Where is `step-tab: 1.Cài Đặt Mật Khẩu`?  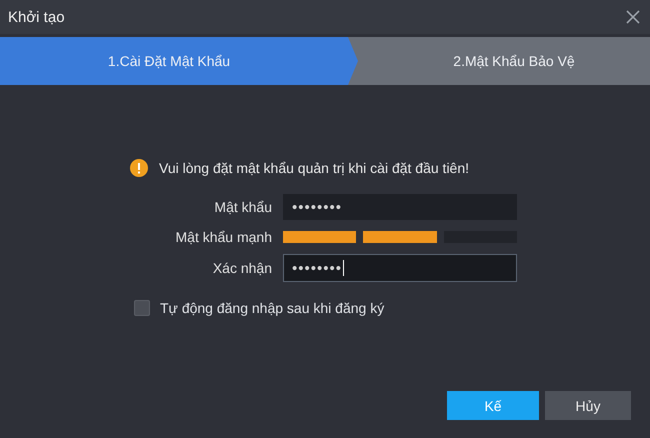 step-tab: 1.Cài Đặt Mật Khẩu is located at coordinates (179, 61).